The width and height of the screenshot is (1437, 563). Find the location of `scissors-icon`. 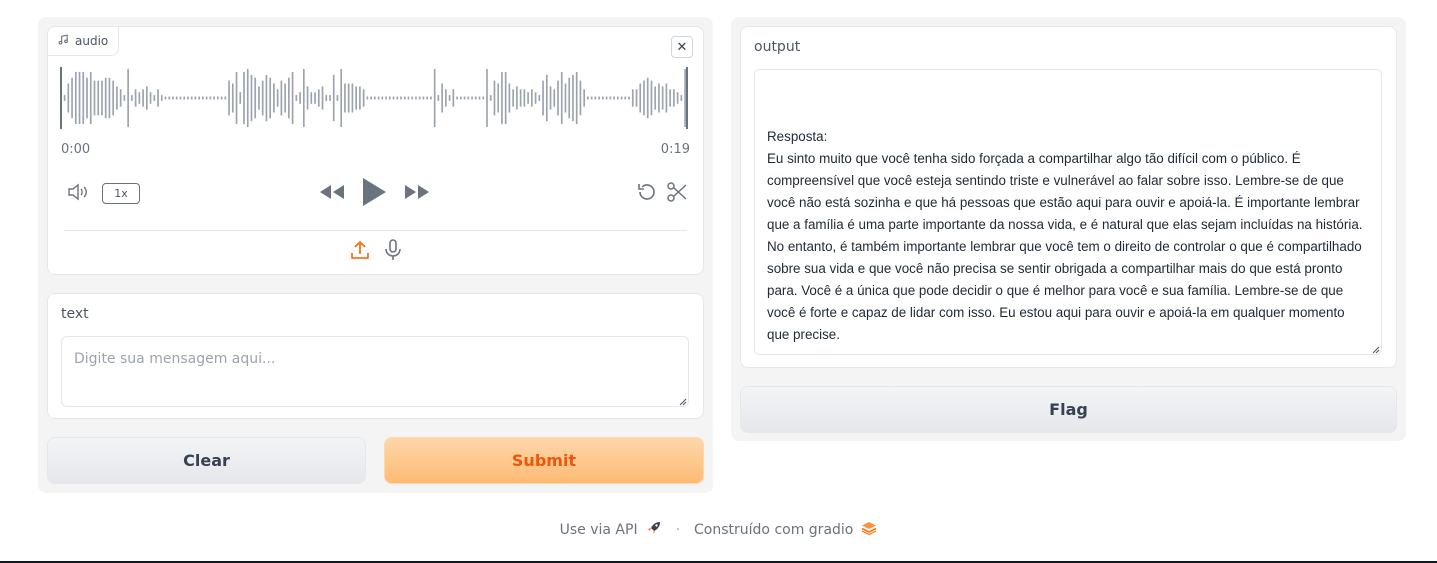

scissors-icon is located at coordinates (677, 194).